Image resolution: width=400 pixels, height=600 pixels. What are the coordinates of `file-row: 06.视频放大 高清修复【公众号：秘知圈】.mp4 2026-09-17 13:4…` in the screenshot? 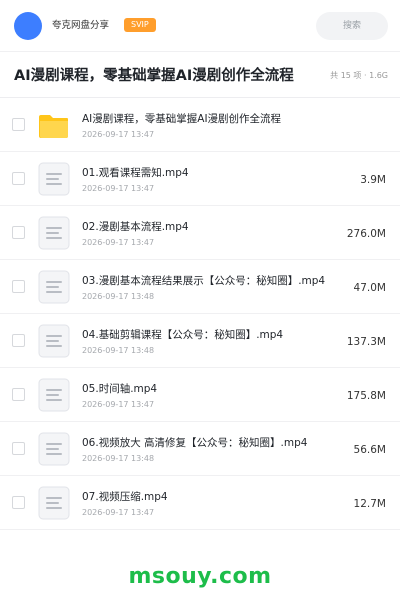 It's located at (200, 449).